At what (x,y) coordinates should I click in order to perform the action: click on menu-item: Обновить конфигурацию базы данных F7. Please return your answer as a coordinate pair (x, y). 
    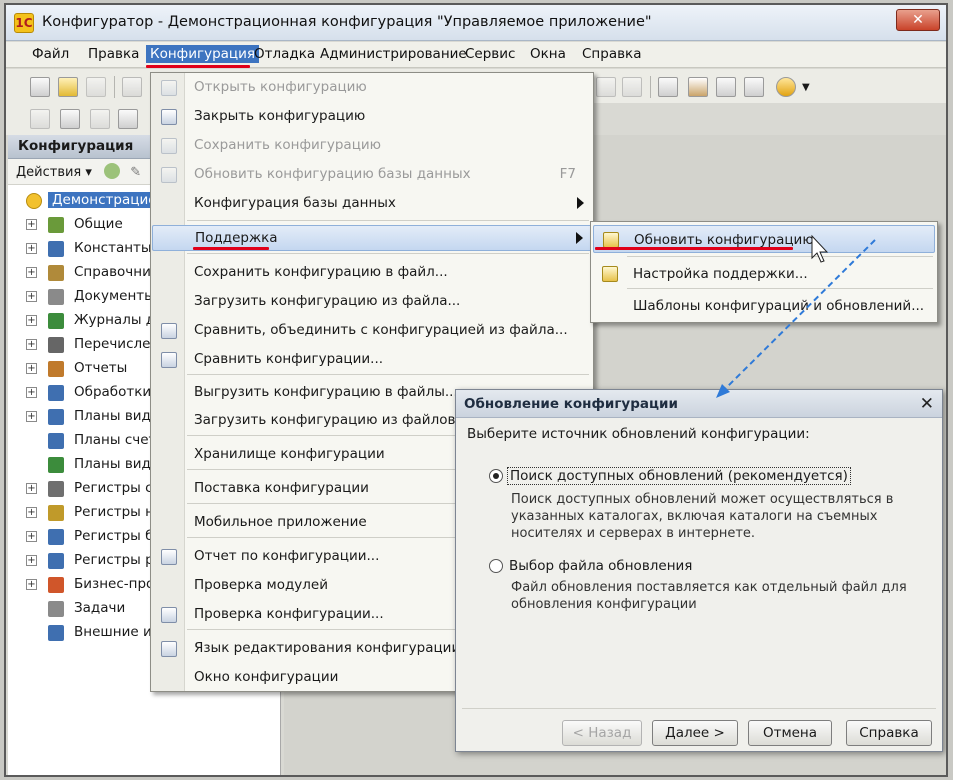
    Looking at the image, I should click on (372, 175).